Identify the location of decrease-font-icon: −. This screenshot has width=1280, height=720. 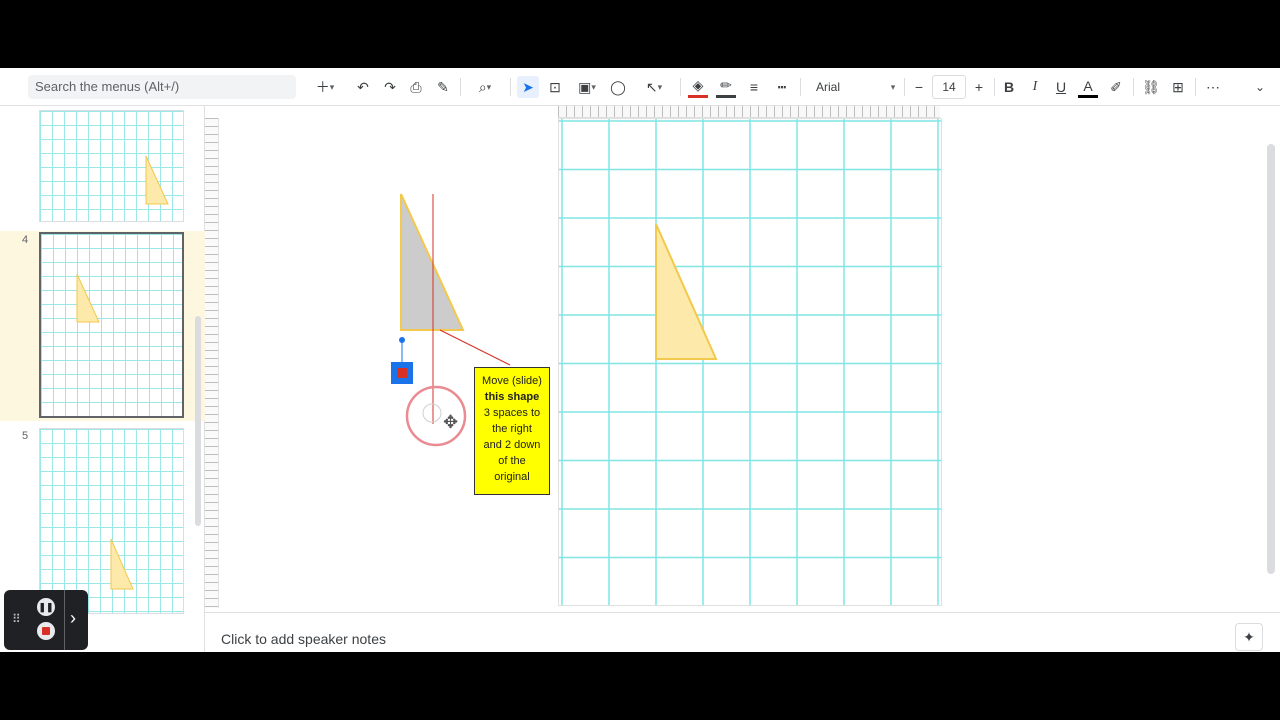
(919, 87).